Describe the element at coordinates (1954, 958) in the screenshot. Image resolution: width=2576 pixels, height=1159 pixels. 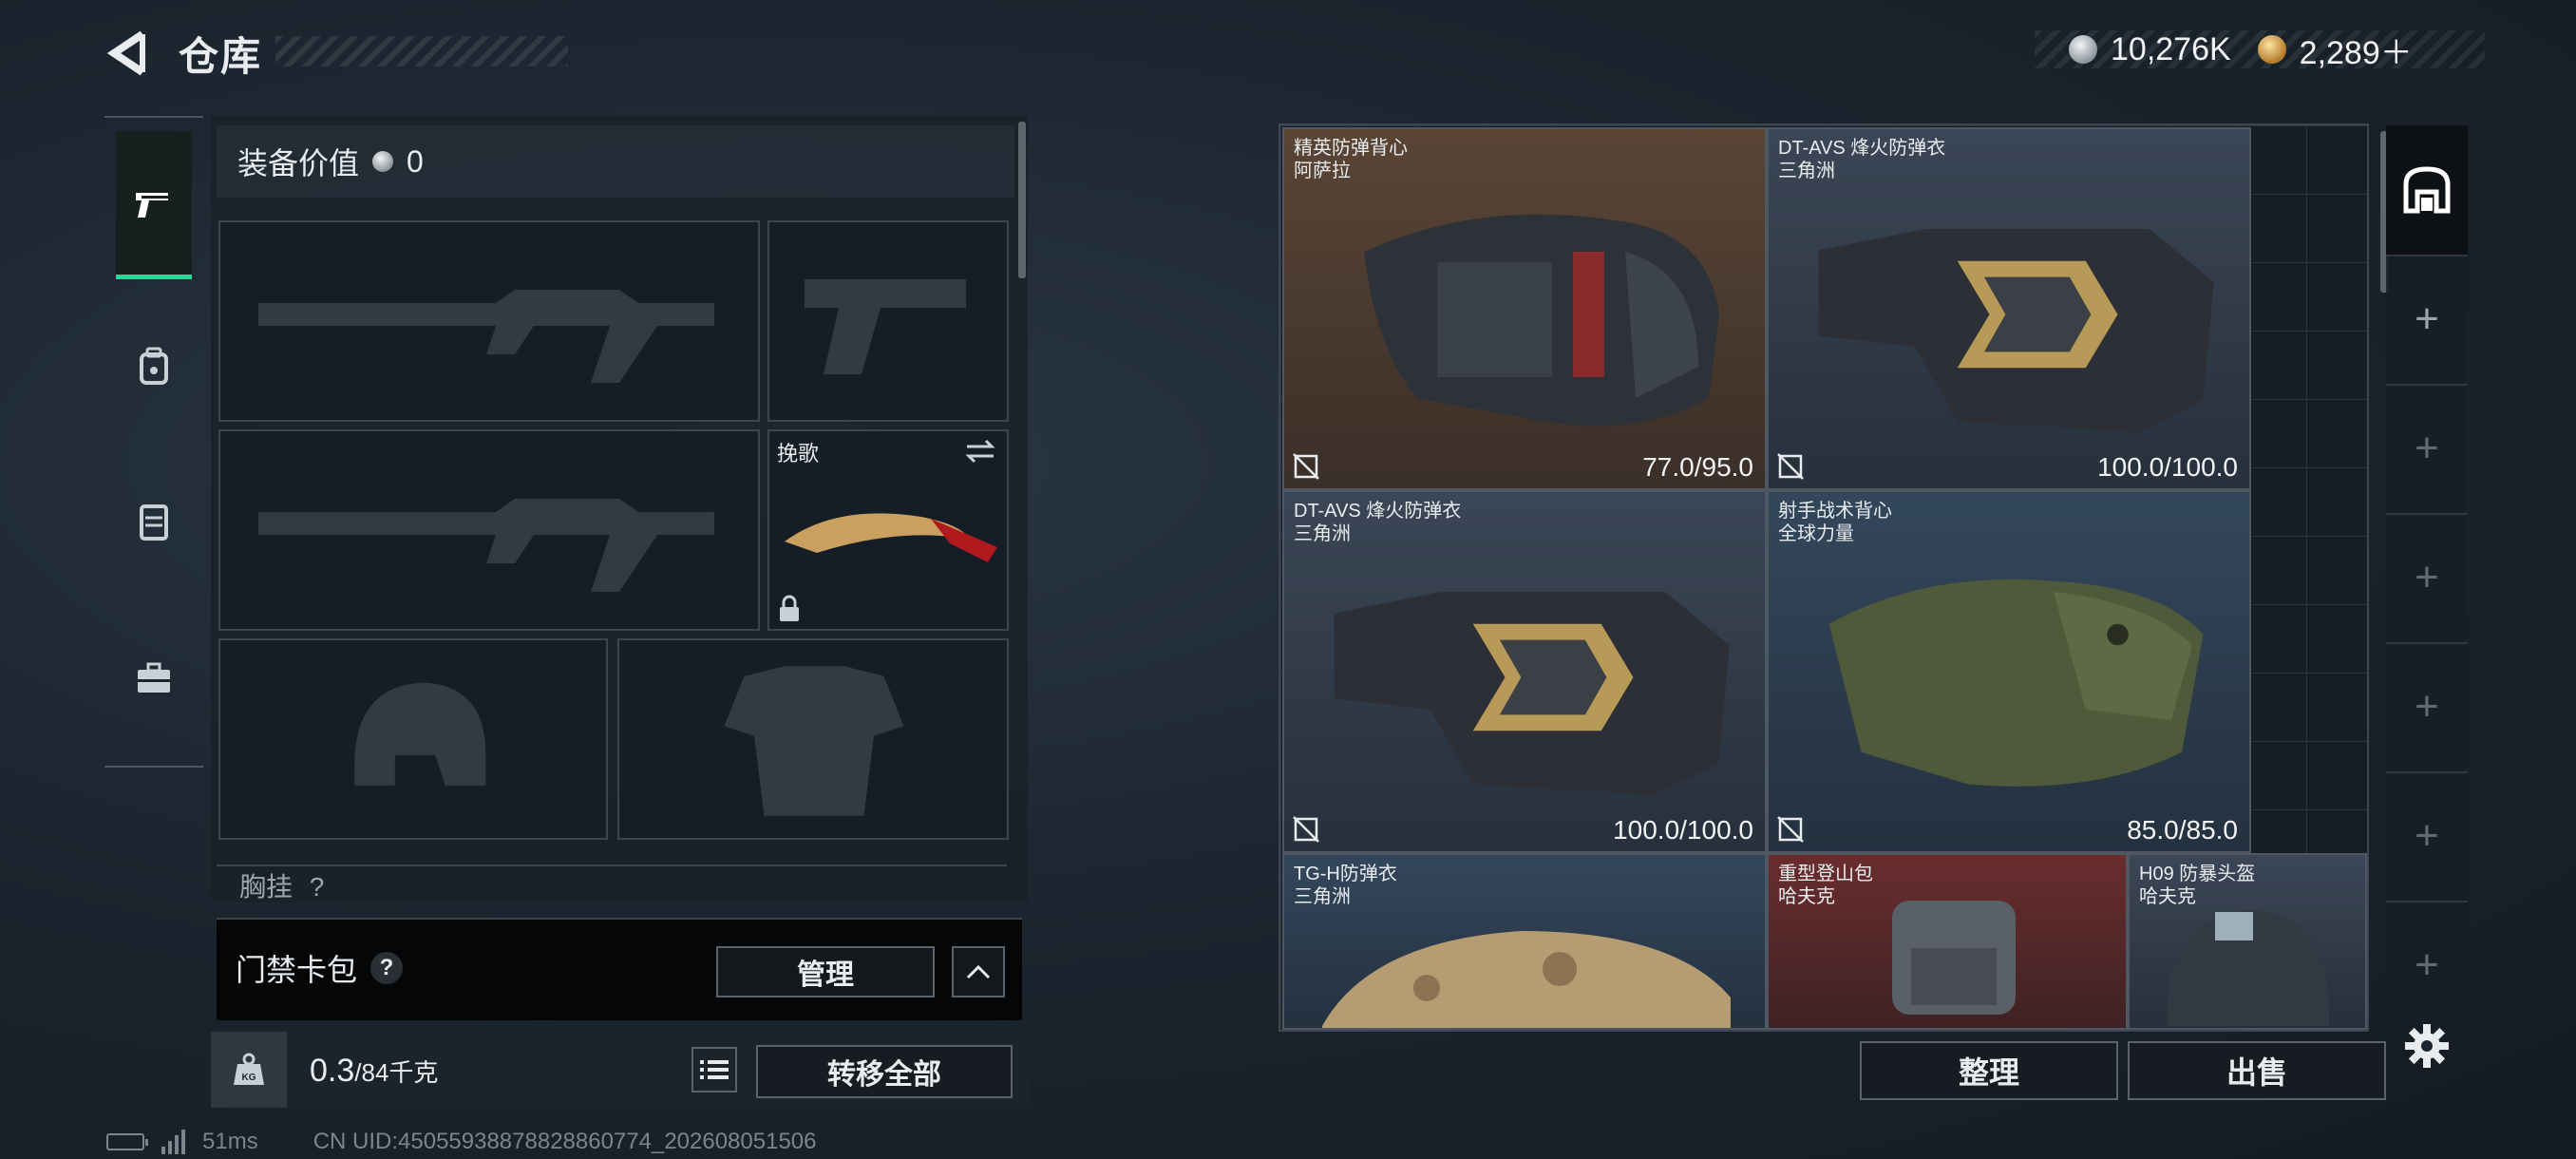
I see `backpack-image` at that location.